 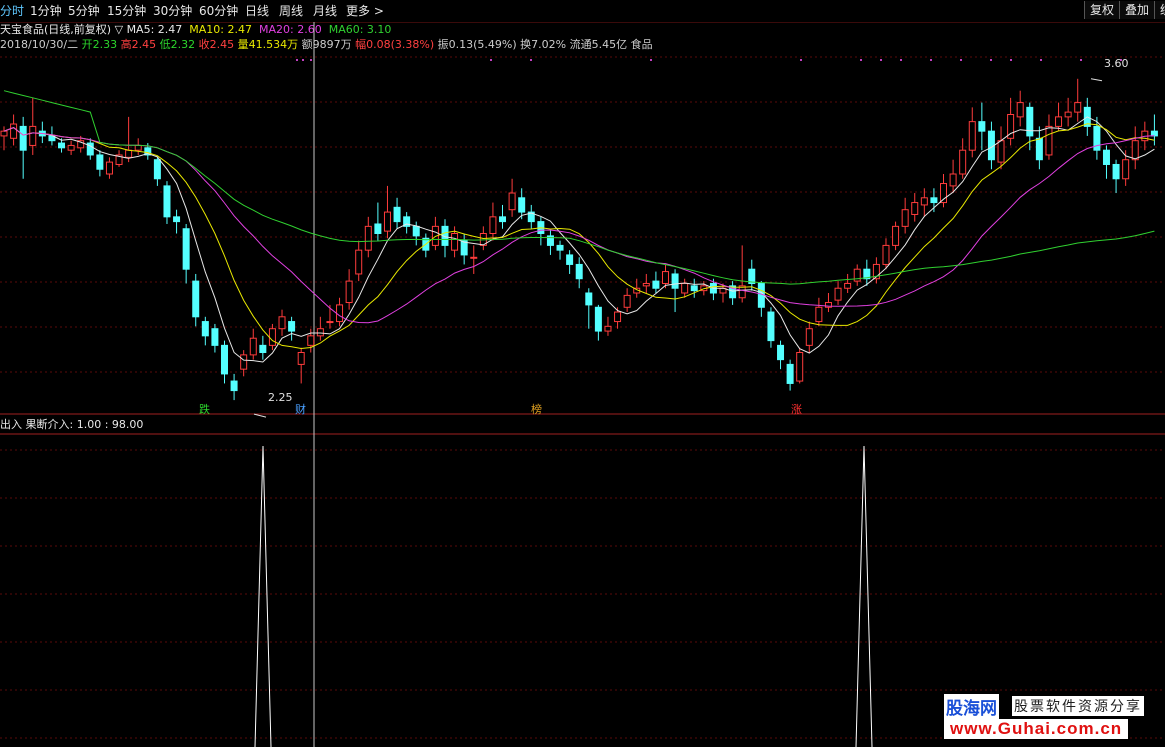 What do you see at coordinates (84, 424) in the screenshot?
I see `indicator-formula: 果断介入: 1.00 : 98.00` at bounding box center [84, 424].